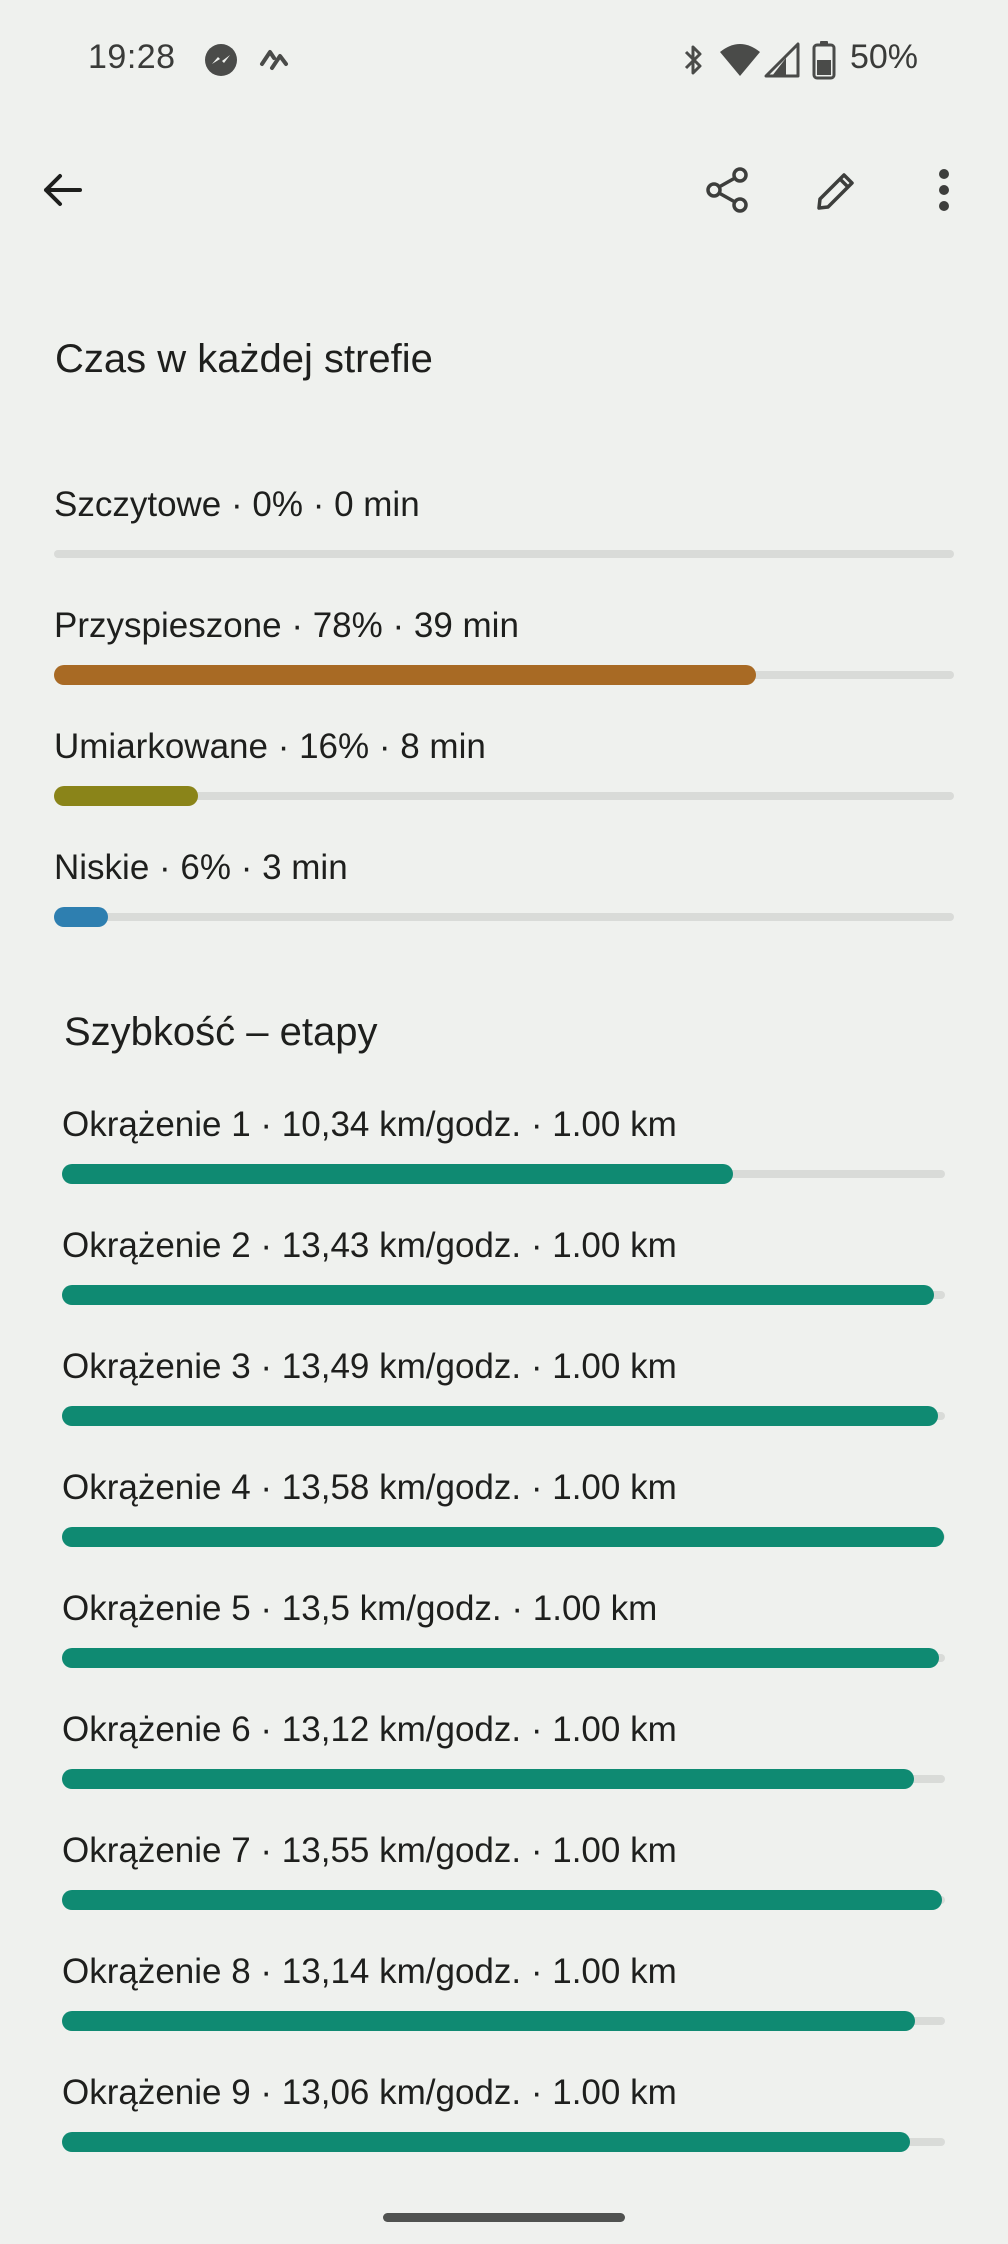  Describe the element at coordinates (286, 625) in the screenshot. I see `zone-row-label: Przyspieszone · 78% · 39 min` at that location.